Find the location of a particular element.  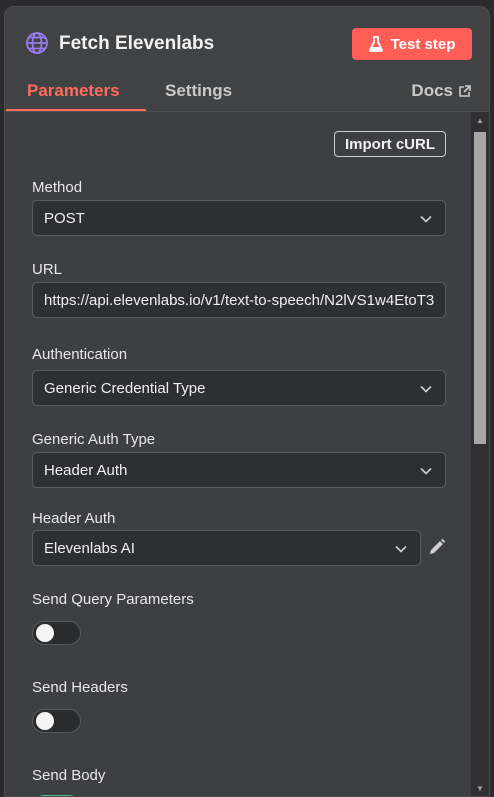

authentication-value: Generic Credential Type is located at coordinates (125, 388).